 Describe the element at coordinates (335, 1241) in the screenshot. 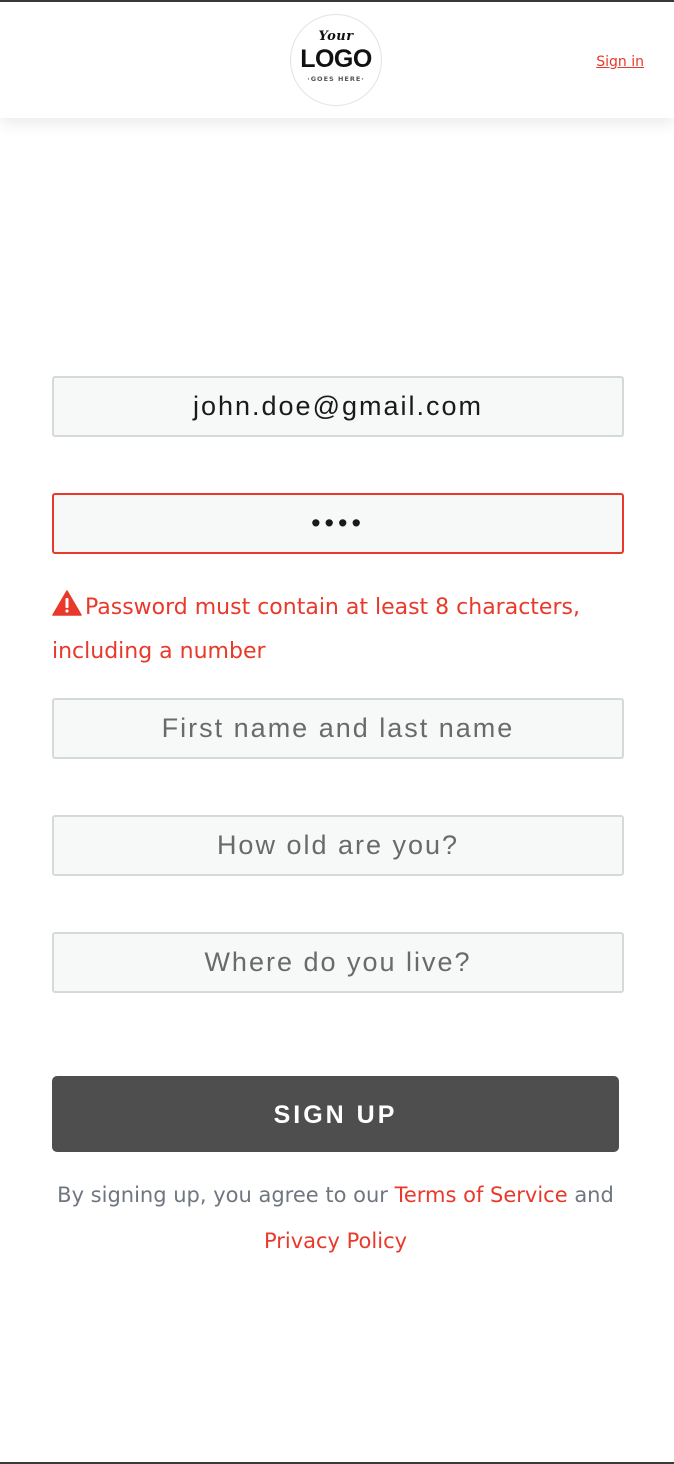

I see `privacy-policy-link: Privacy Policy` at that location.